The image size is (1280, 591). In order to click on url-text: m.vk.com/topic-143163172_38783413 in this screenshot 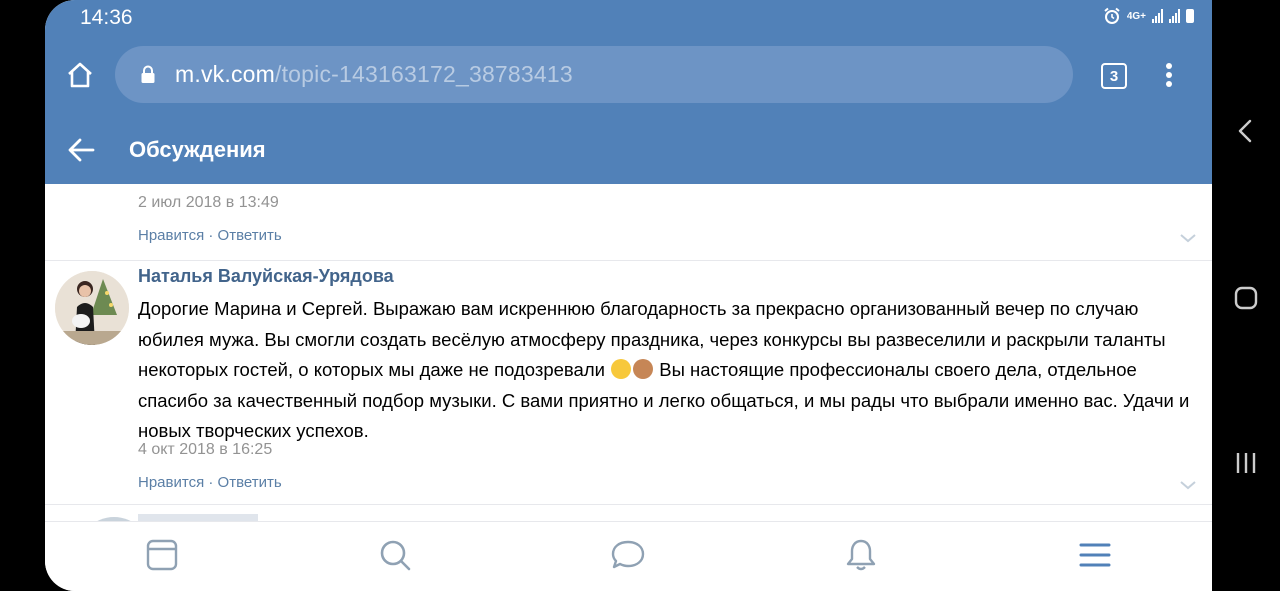, I will do `click(374, 74)`.